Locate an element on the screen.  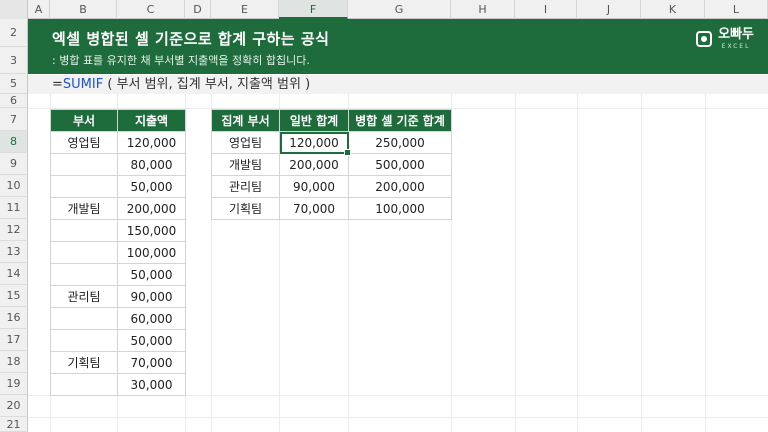
row-header-7: 7 is located at coordinates (14, 119).